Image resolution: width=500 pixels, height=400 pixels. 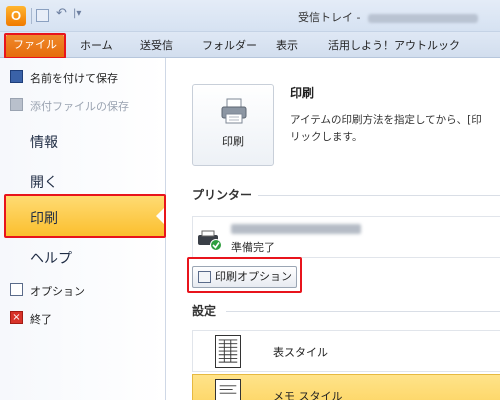 I want to click on nav-save-attachments: 添付ファイルの保存, so click(x=69, y=106).